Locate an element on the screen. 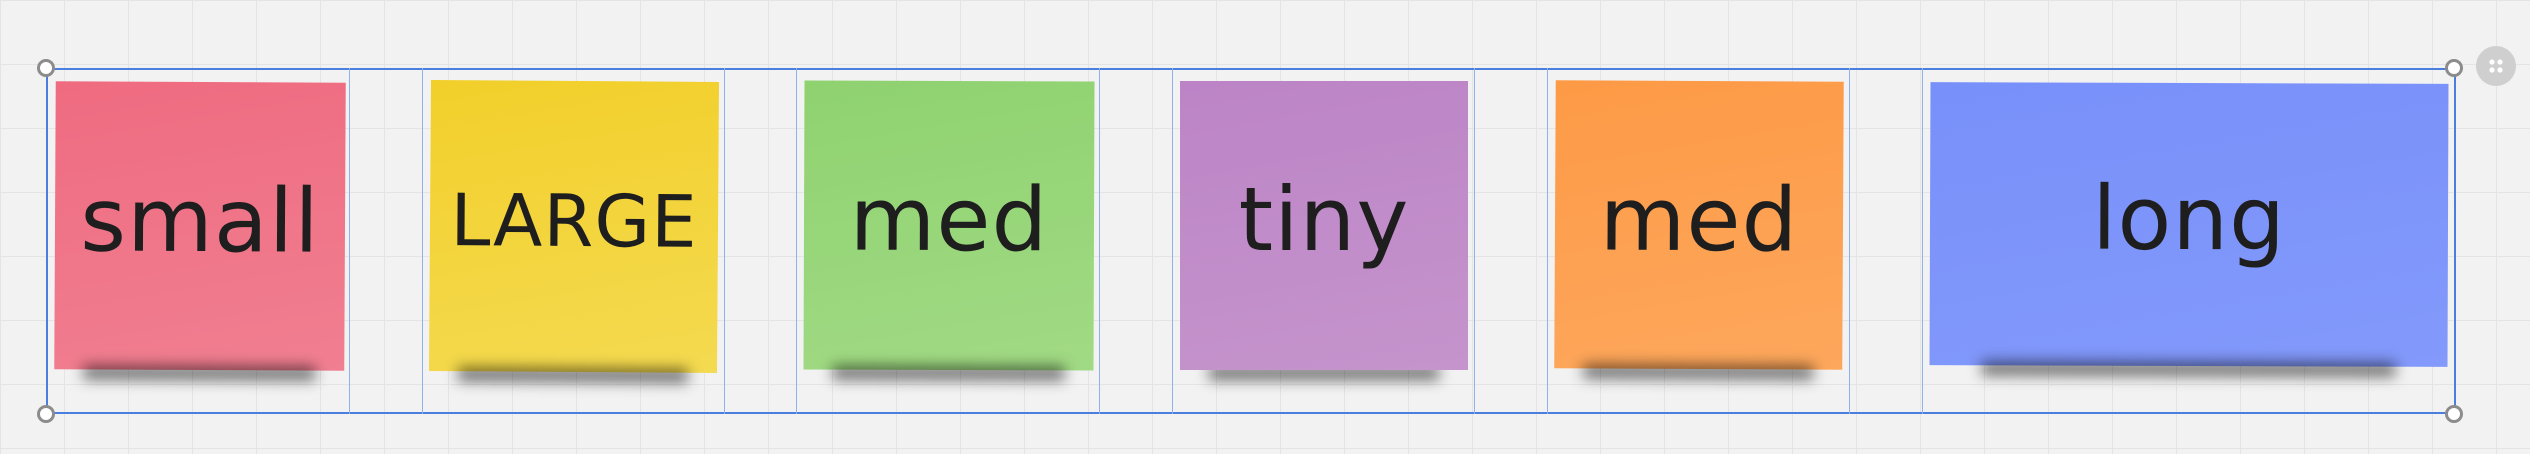 This screenshot has width=2530, height=454. sticky-note-tiny: tiny is located at coordinates (1324, 225).